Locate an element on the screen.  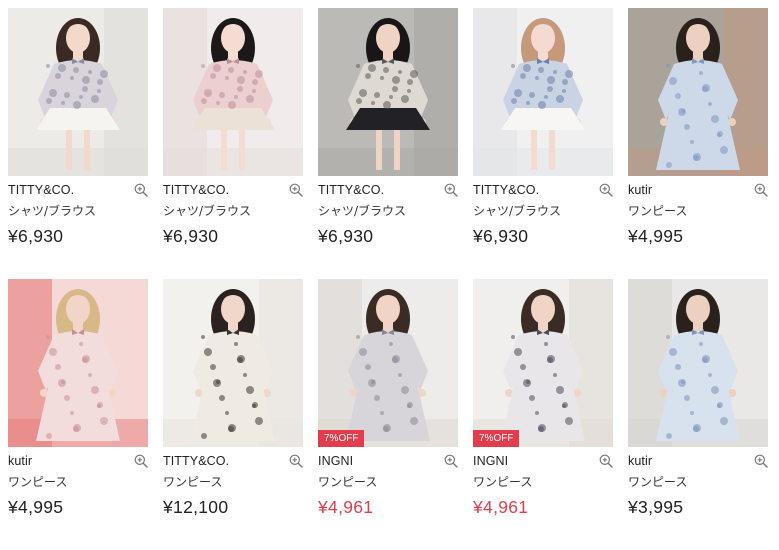
product-card: kutir ワンピース ¥3,995 is located at coordinates (698, 414).